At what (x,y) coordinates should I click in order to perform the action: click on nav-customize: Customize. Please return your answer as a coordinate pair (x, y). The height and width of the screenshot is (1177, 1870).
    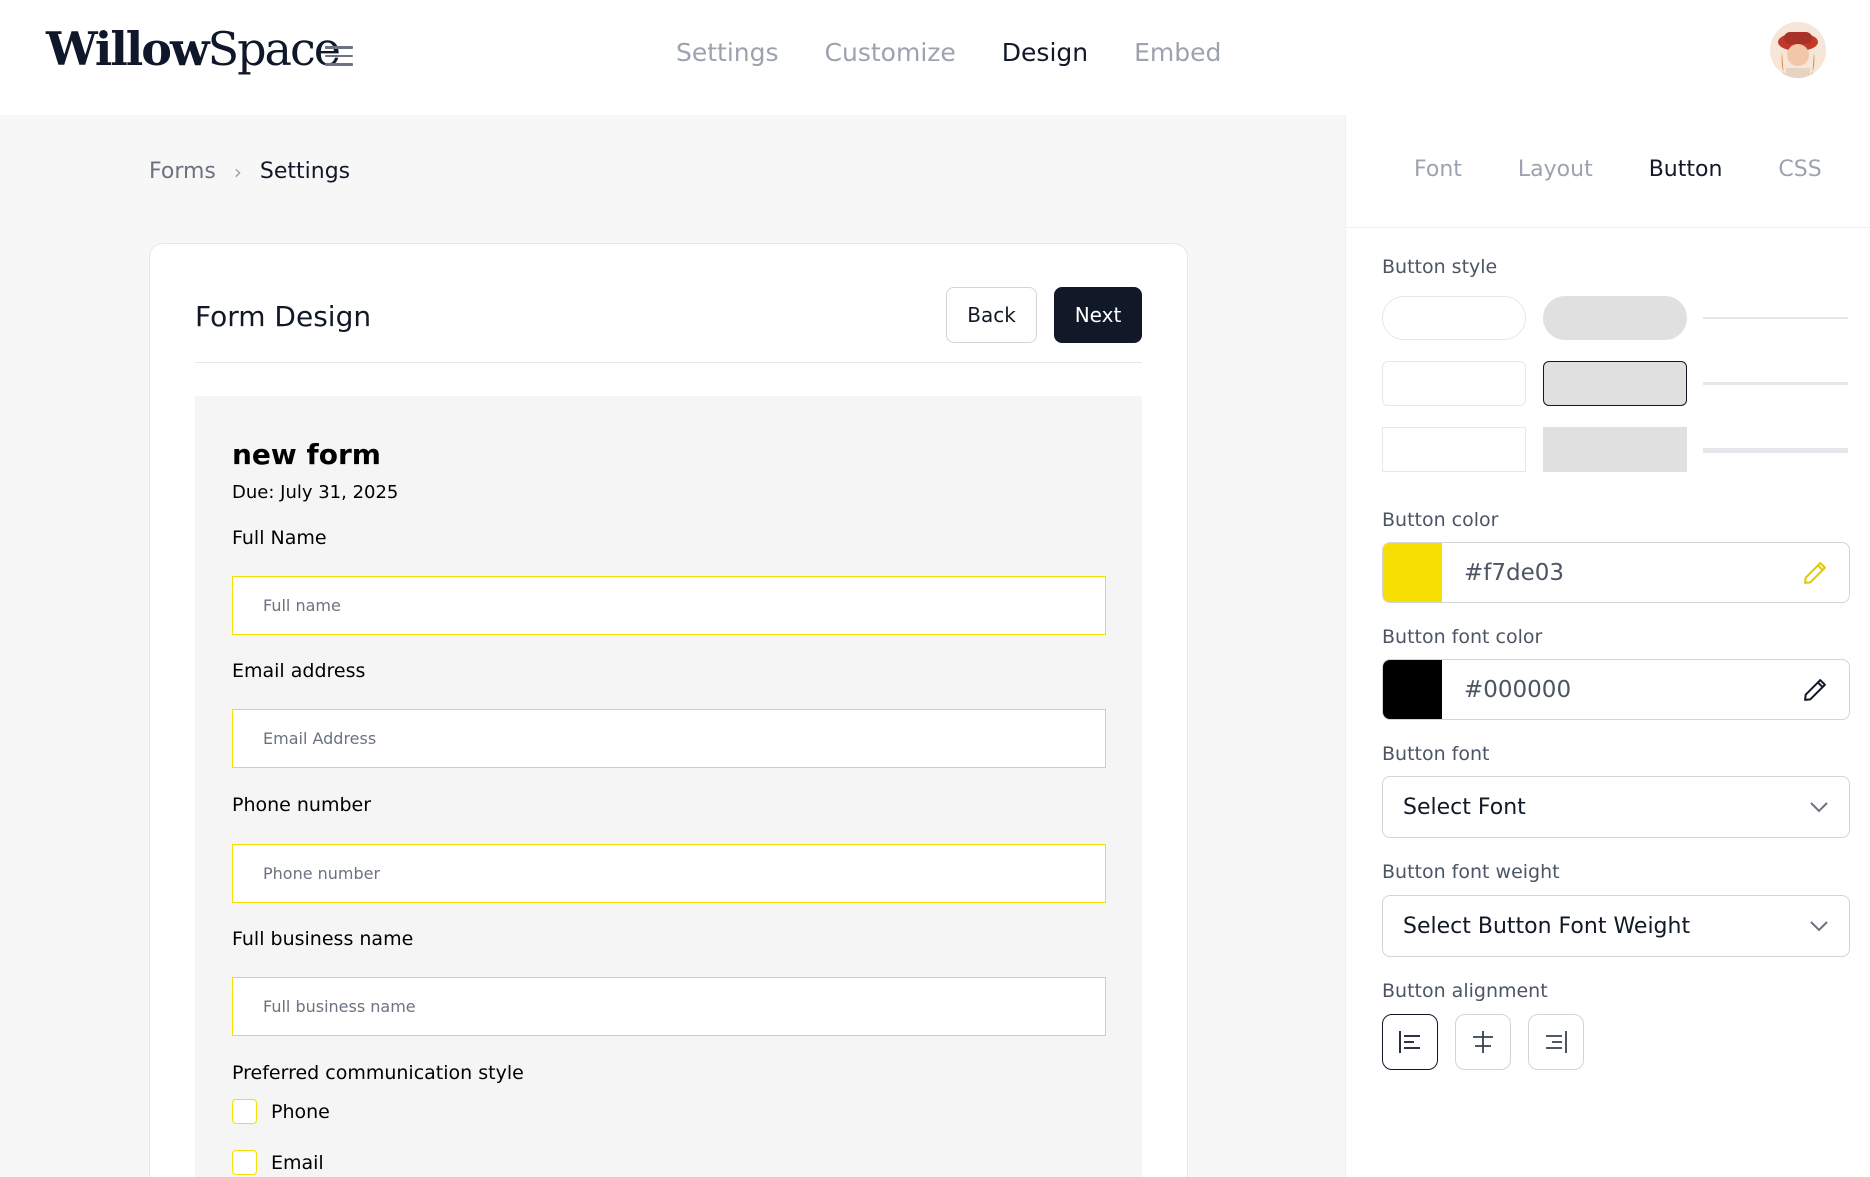
    Looking at the image, I should click on (890, 52).